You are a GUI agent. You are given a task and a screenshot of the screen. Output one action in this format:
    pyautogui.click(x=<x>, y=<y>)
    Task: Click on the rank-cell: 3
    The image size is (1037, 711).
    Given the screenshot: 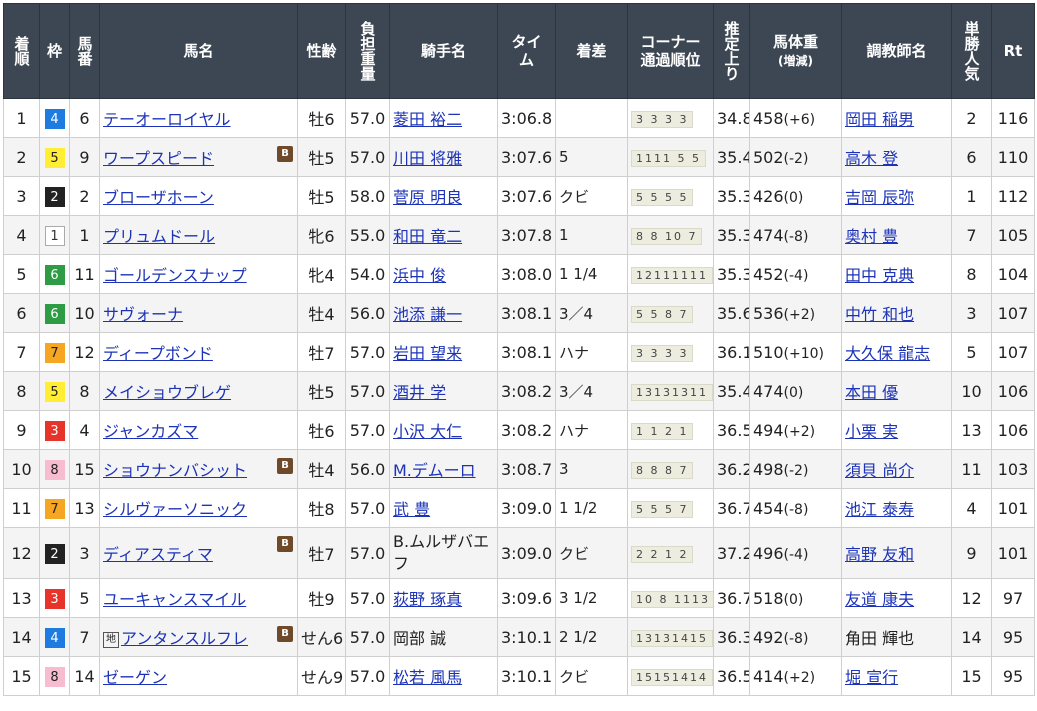 What is the action you would take?
    pyautogui.click(x=21, y=196)
    